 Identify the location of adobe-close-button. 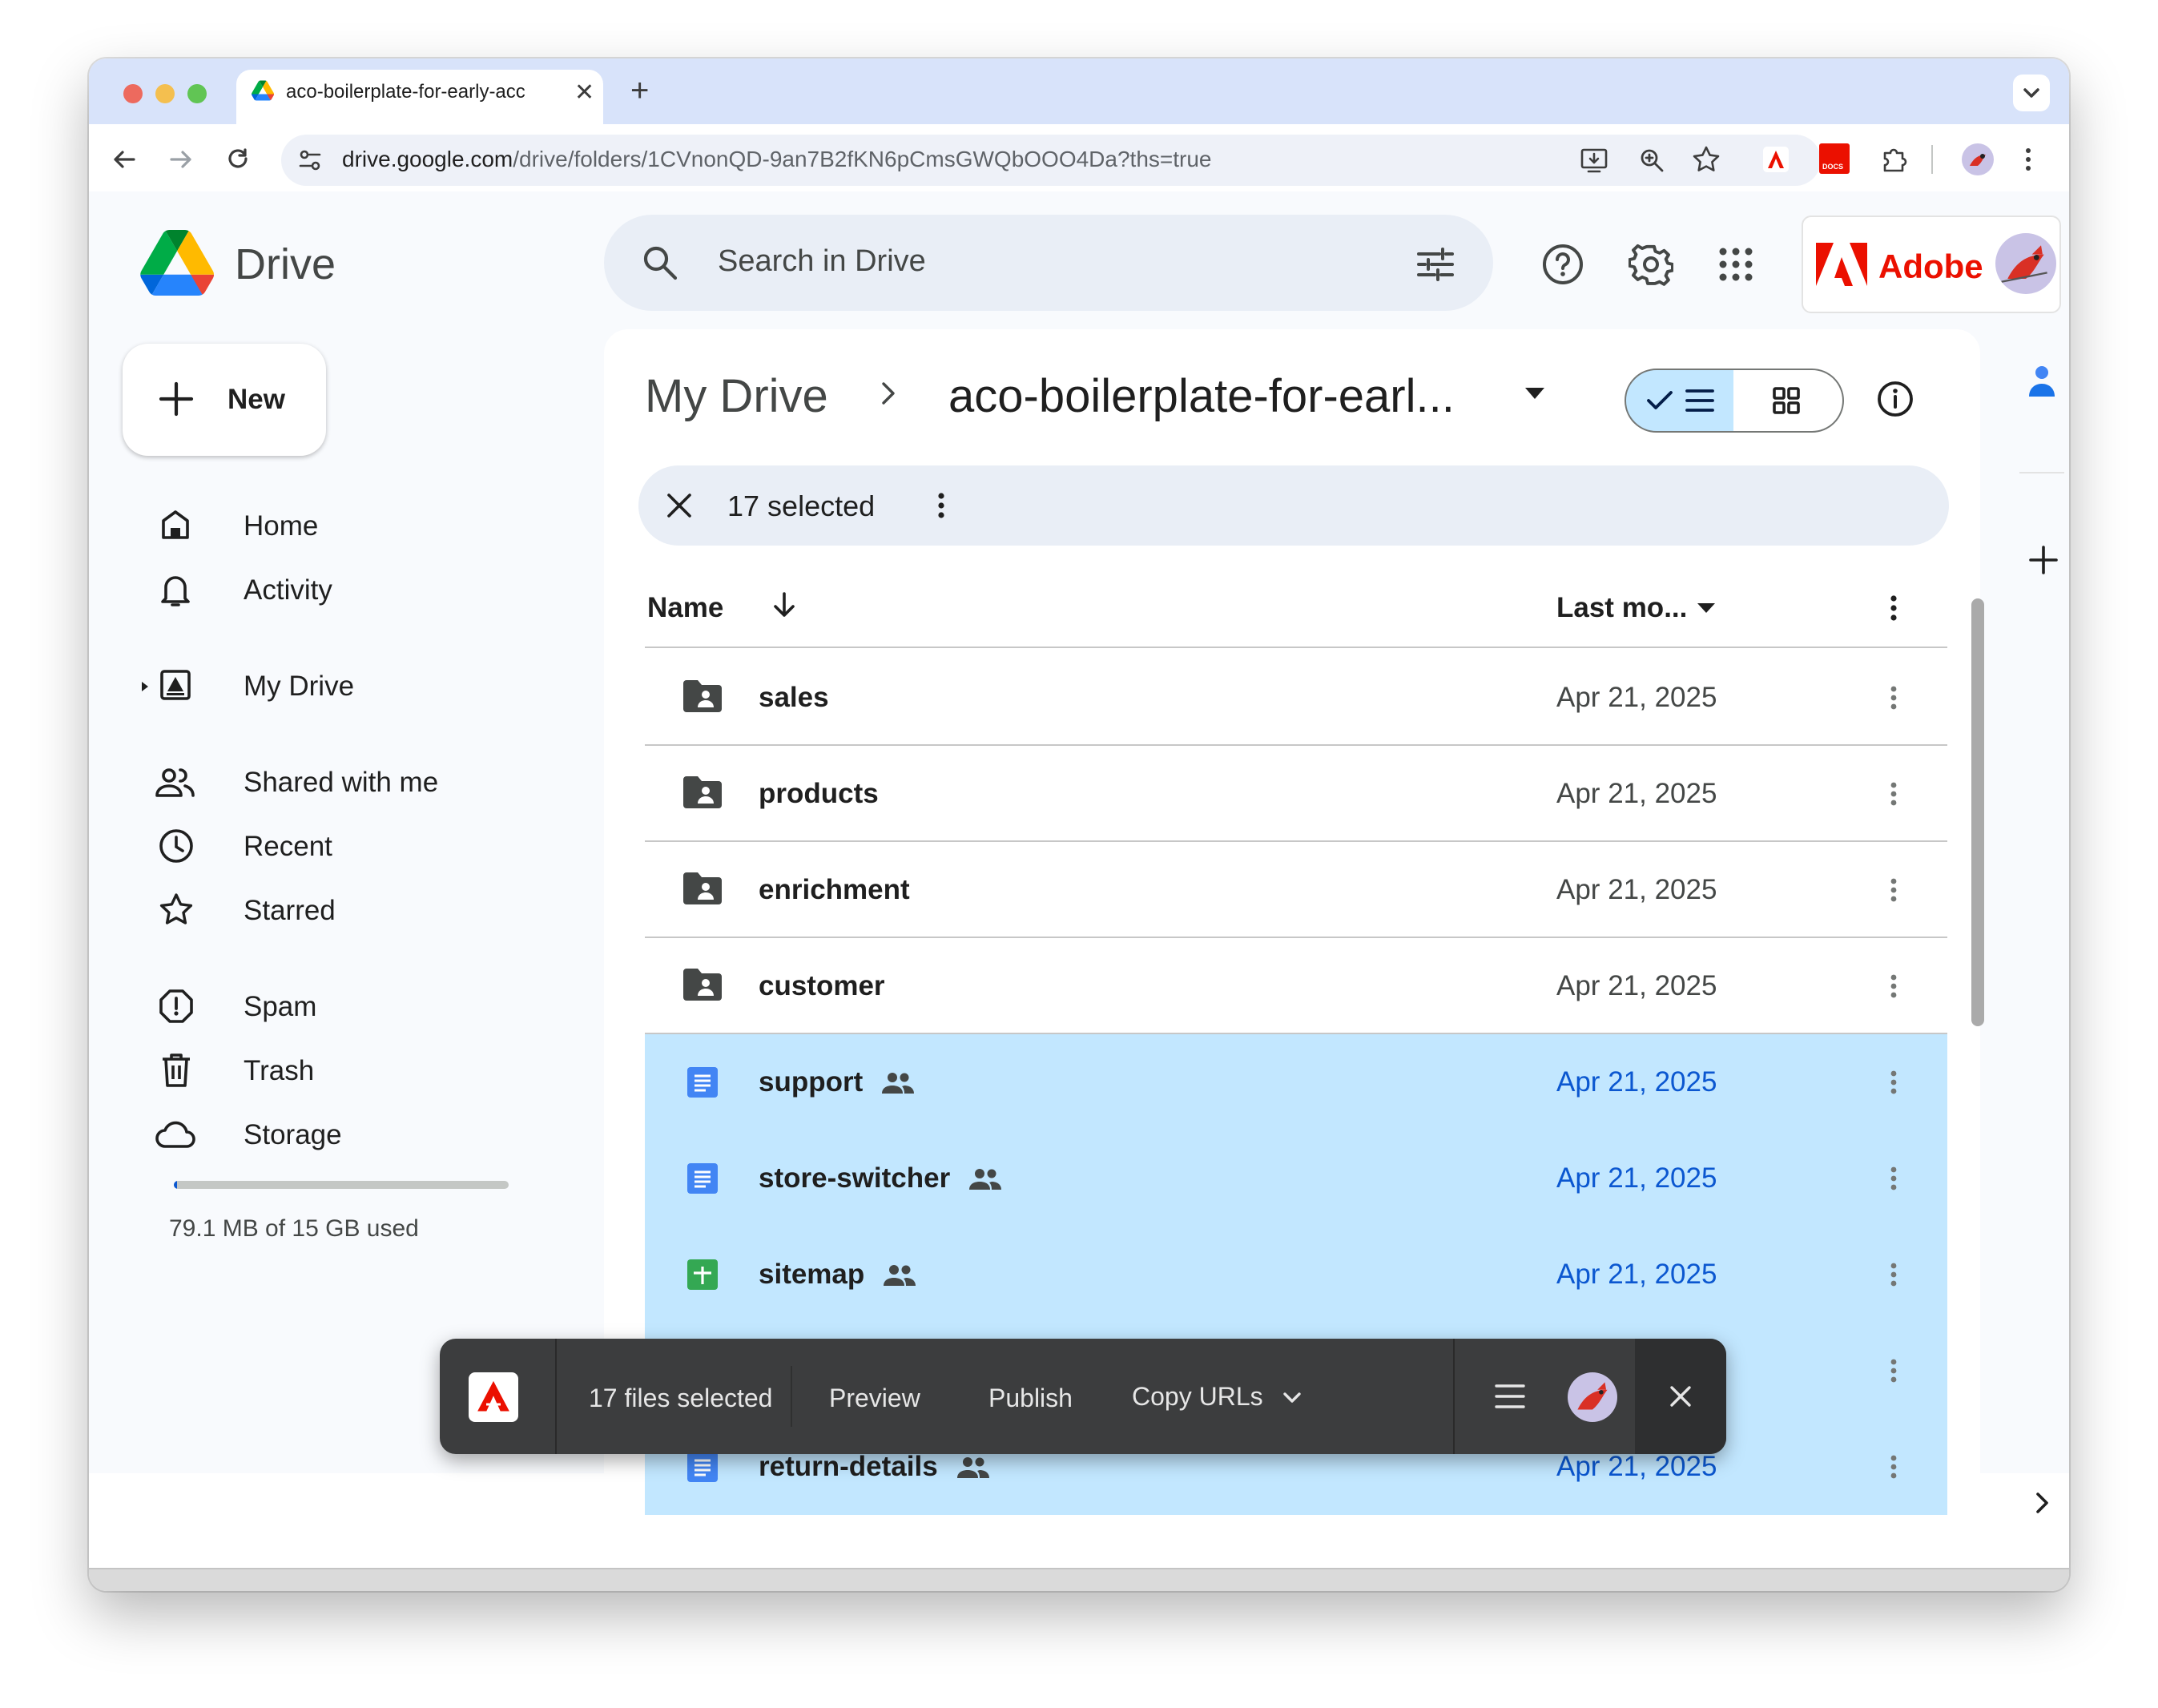
(1681, 1396).